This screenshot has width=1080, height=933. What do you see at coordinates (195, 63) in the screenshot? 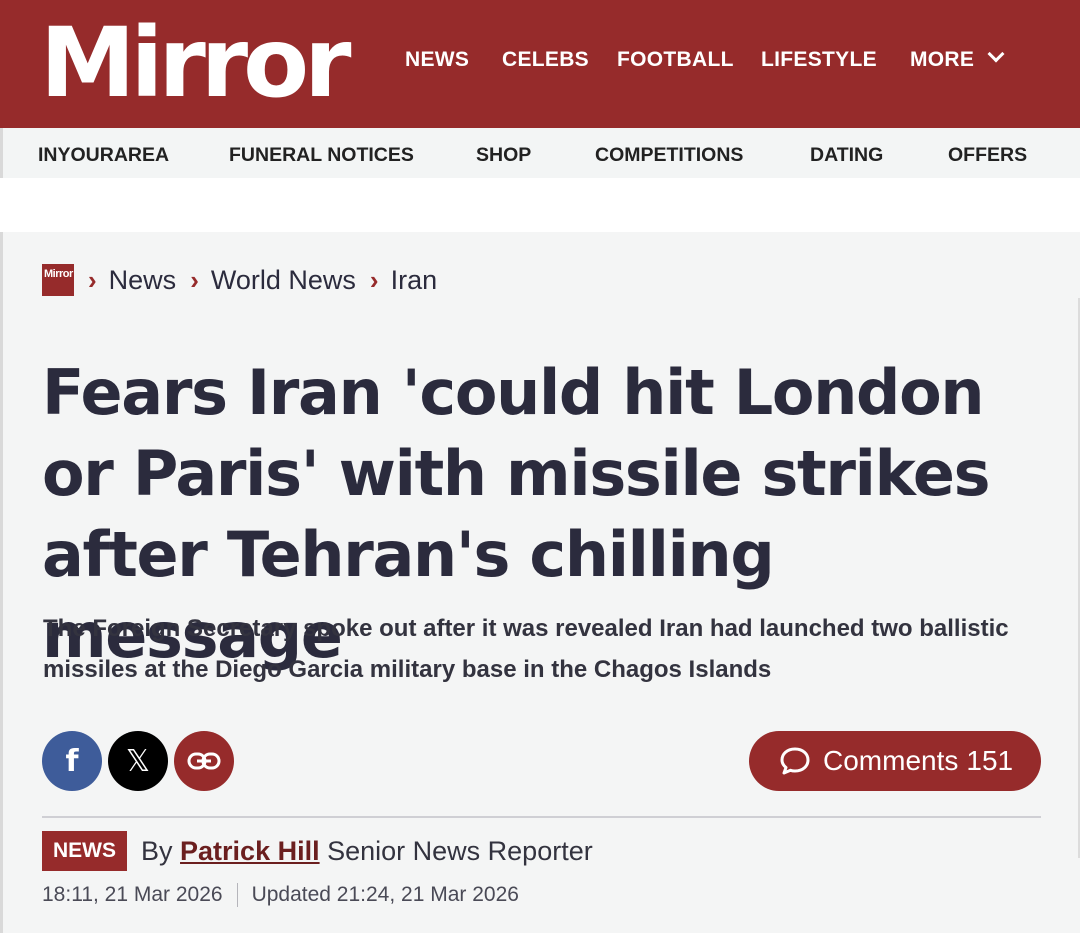
I see `mirror-logo: Mirror` at bounding box center [195, 63].